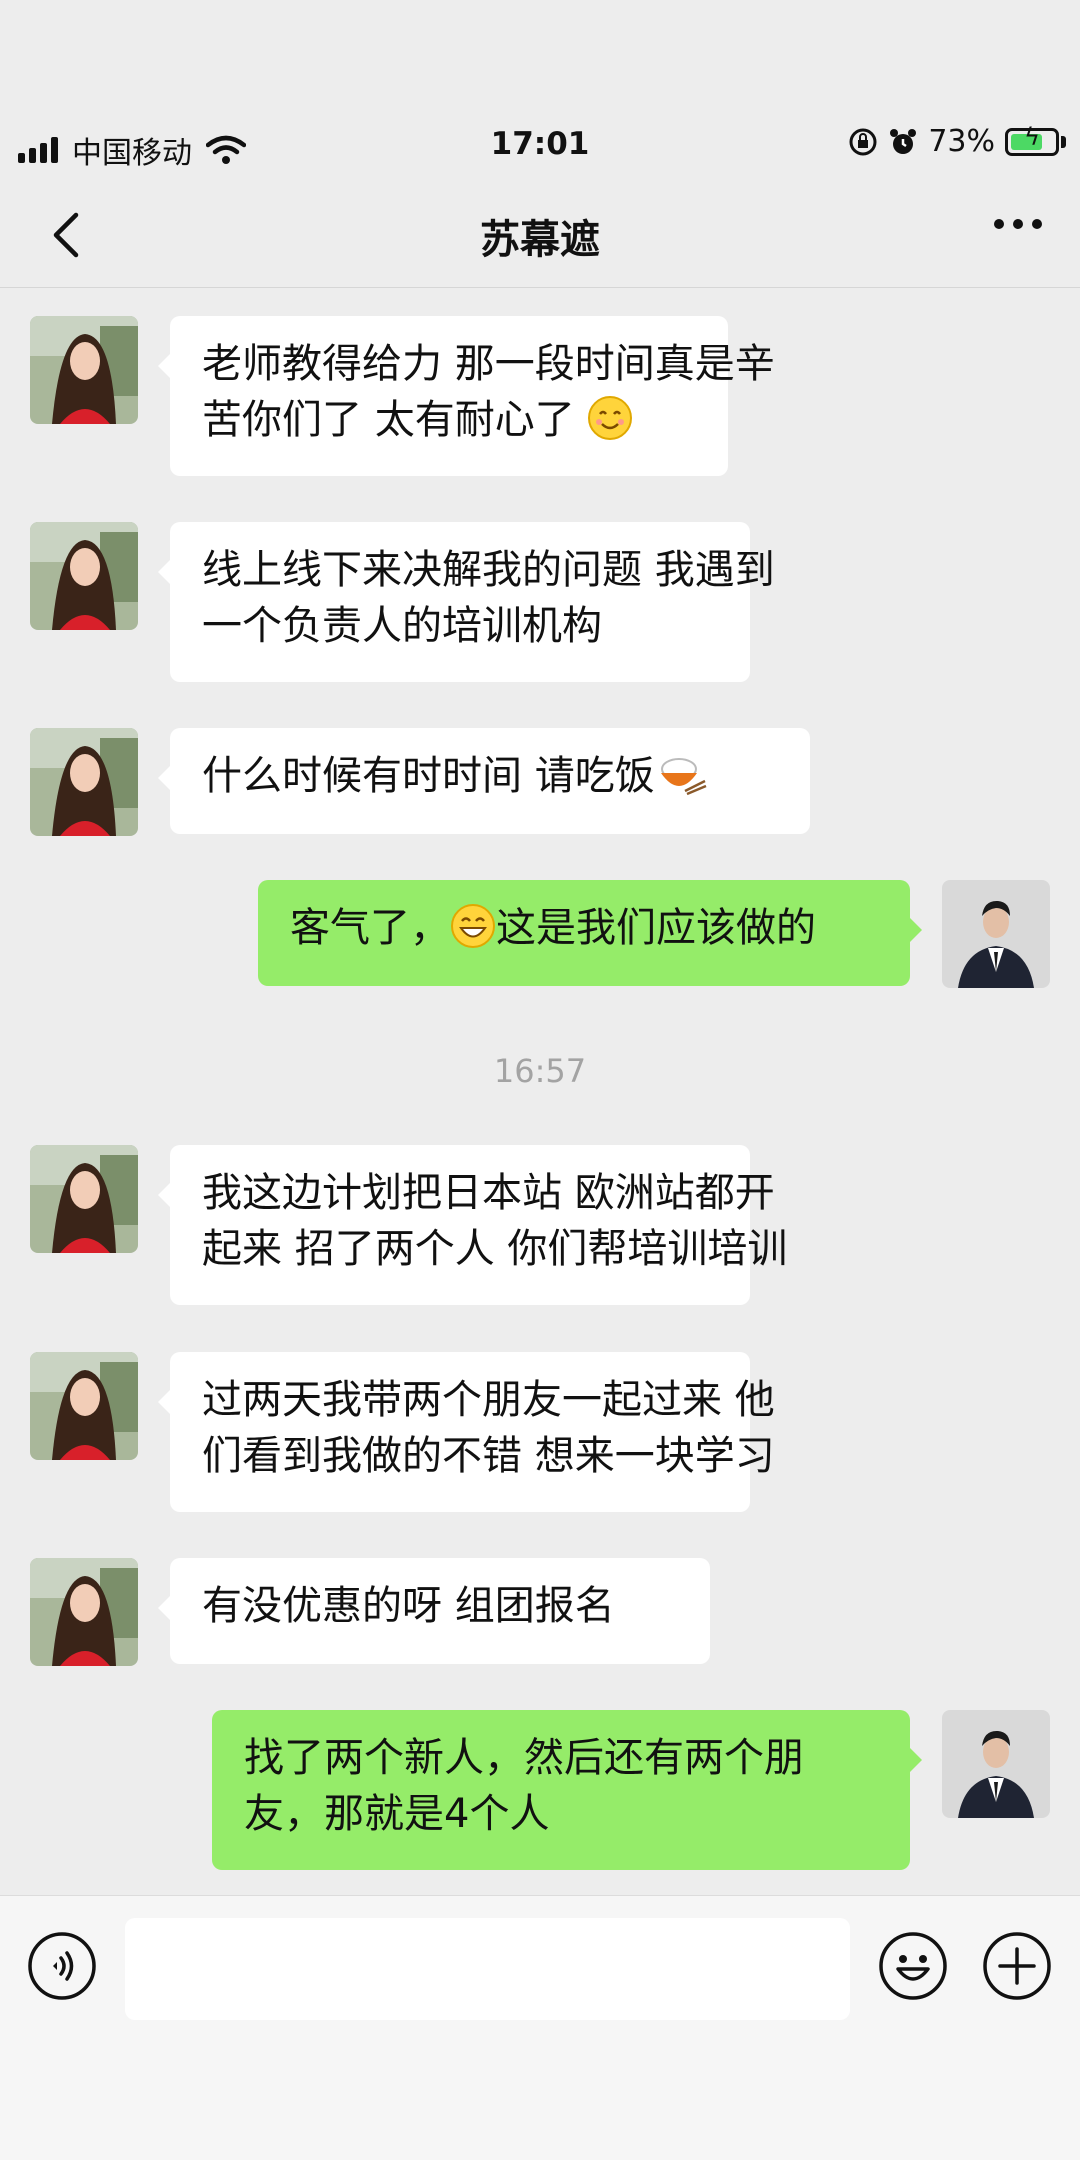 This screenshot has width=1080, height=2160. What do you see at coordinates (1032, 139) in the screenshot?
I see `battery-icon: ϟ` at bounding box center [1032, 139].